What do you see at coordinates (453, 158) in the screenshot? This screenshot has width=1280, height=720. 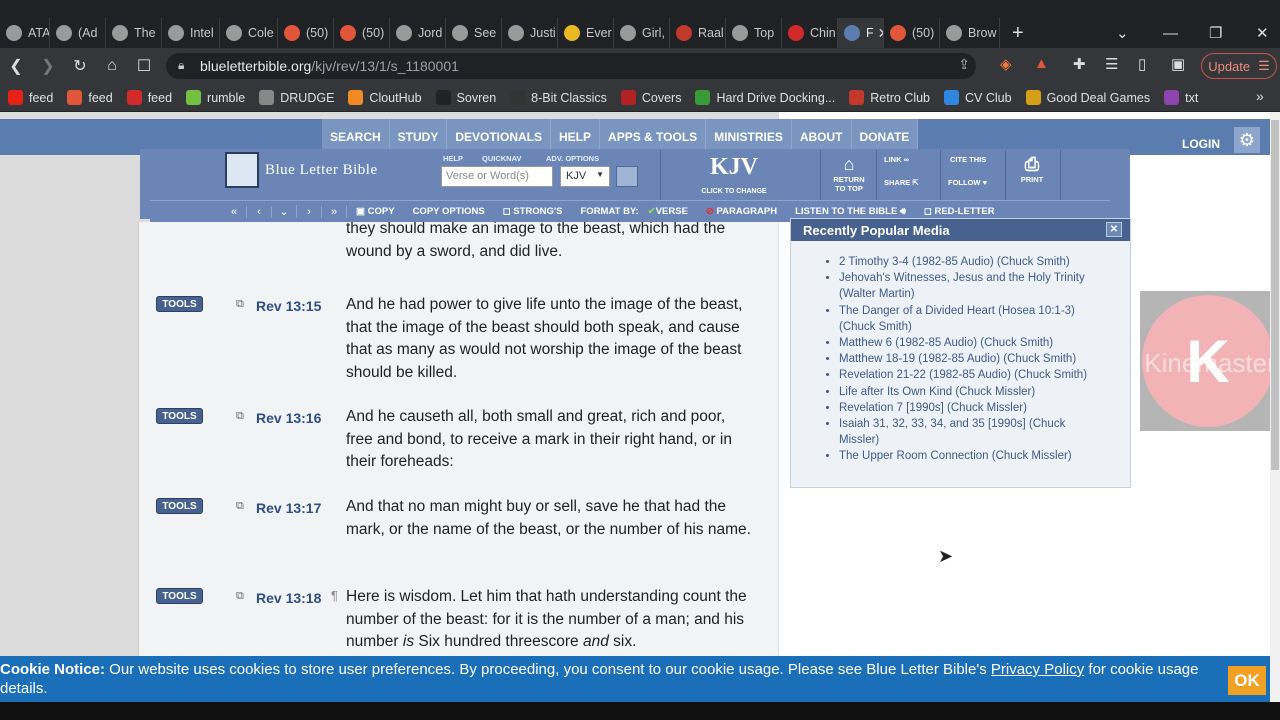 I see `help-label: HELP` at bounding box center [453, 158].